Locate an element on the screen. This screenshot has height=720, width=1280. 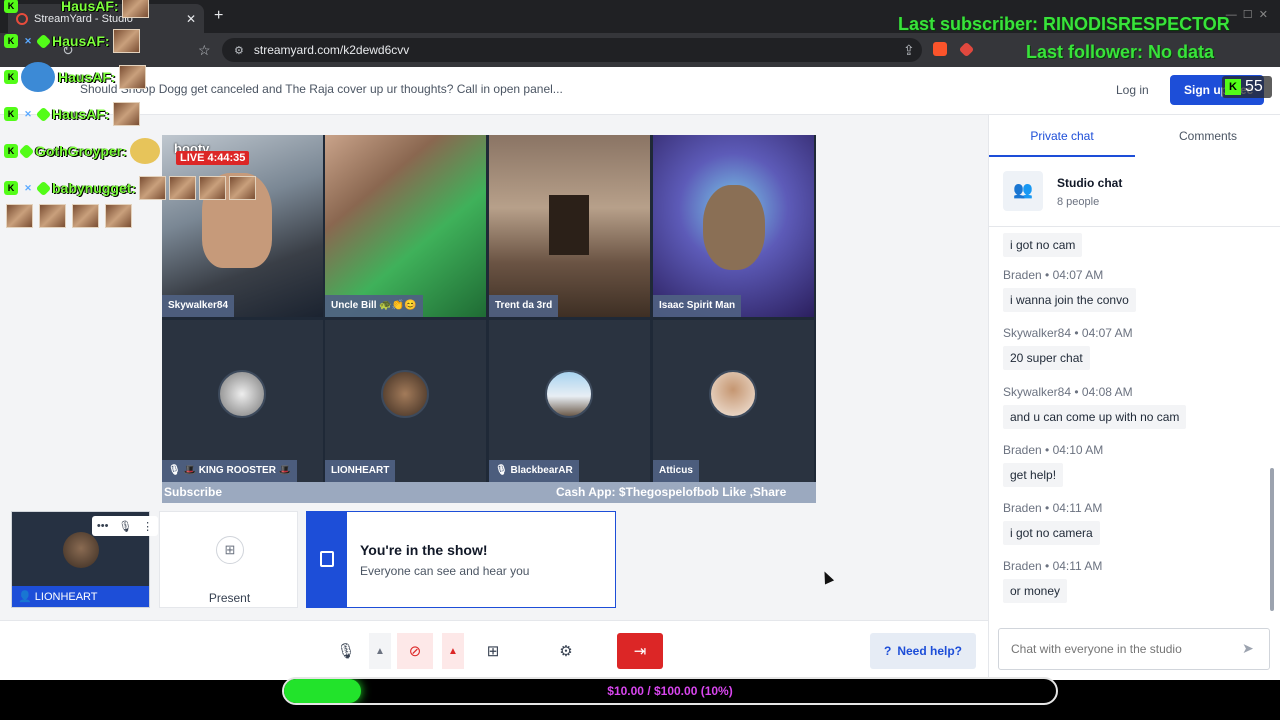
studio-chat-name: Studio chat is located at coordinates (1090, 183).